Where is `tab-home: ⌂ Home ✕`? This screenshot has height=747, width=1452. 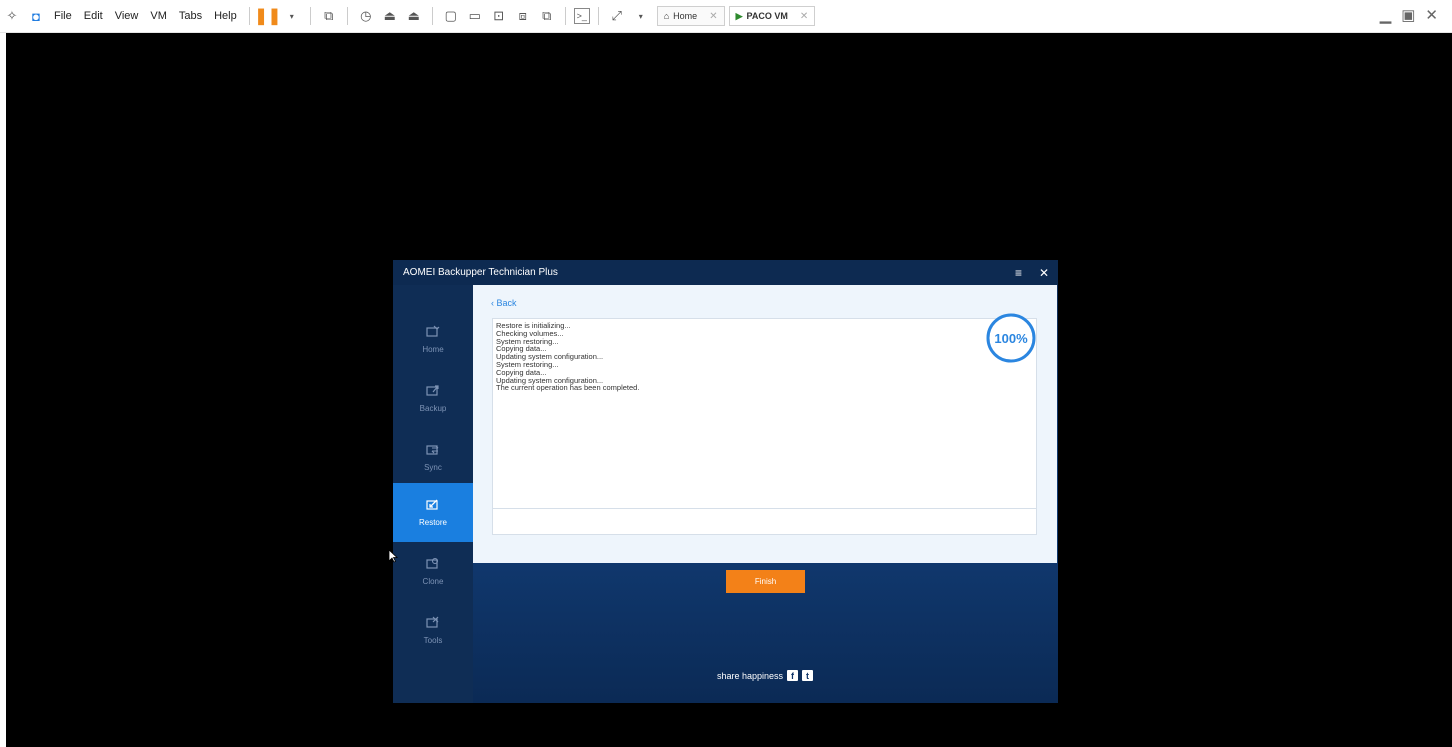 tab-home: ⌂ Home ✕ is located at coordinates (690, 16).